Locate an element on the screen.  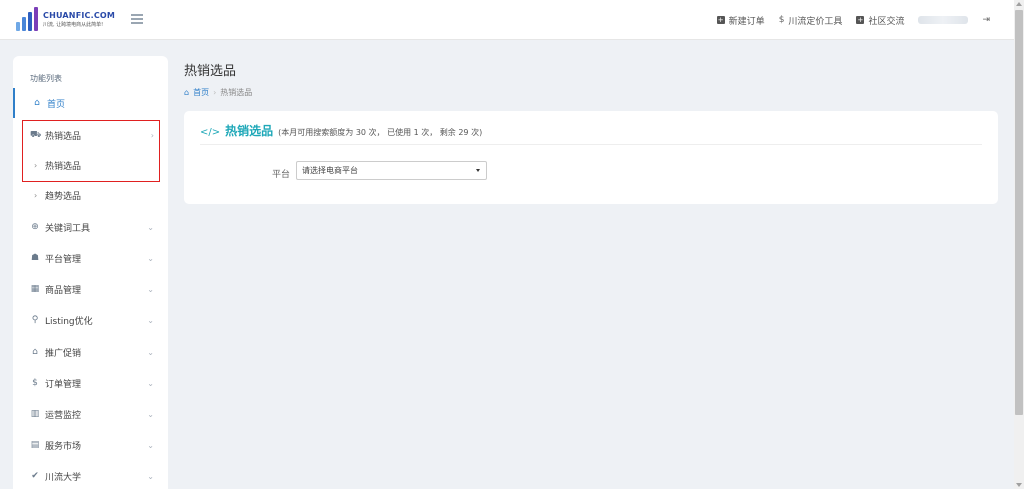
sidebar-item-label: Listing优化 is located at coordinates (69, 321).